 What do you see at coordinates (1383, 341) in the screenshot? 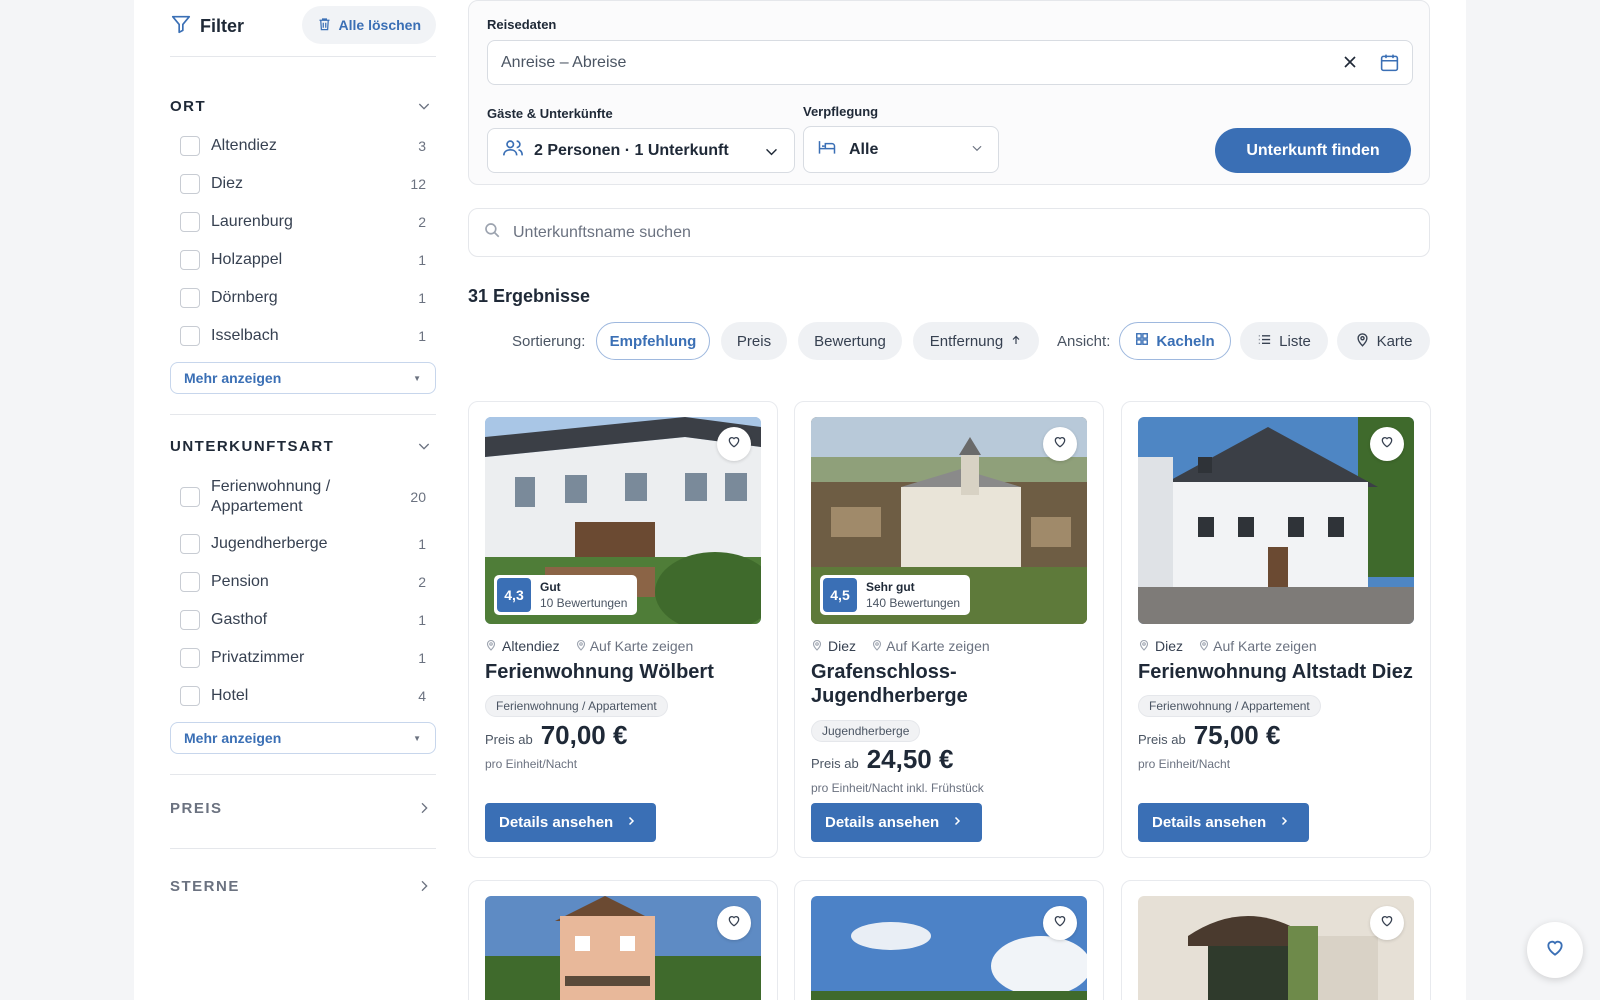
I see `view-karte: Karte` at bounding box center [1383, 341].